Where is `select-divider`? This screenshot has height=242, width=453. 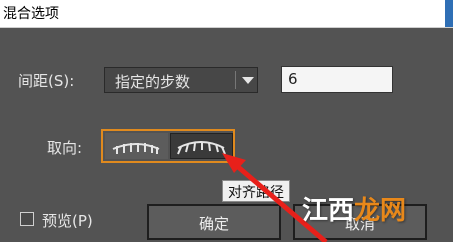
select-divider is located at coordinates (235, 80).